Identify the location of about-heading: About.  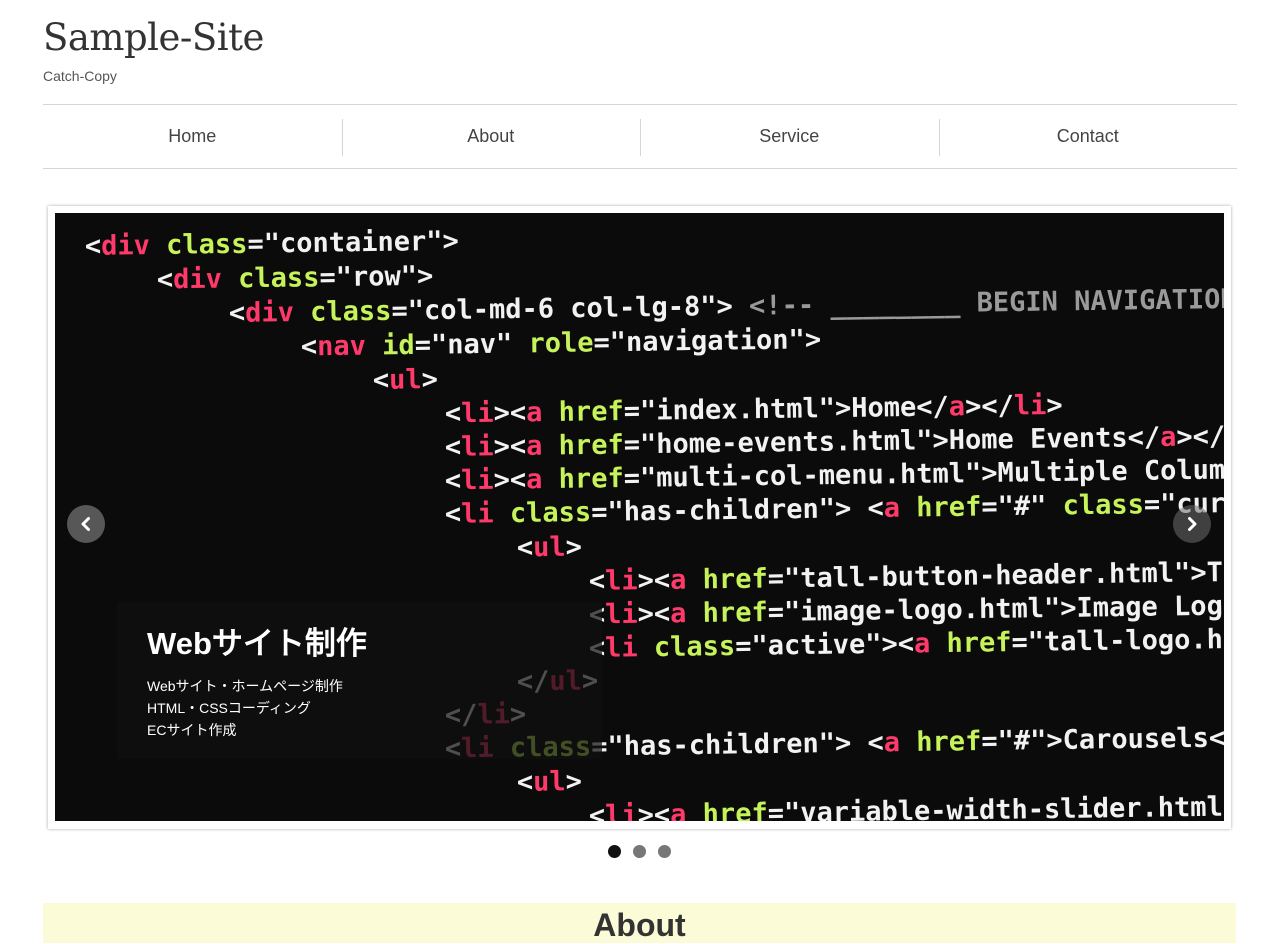
(639, 925).